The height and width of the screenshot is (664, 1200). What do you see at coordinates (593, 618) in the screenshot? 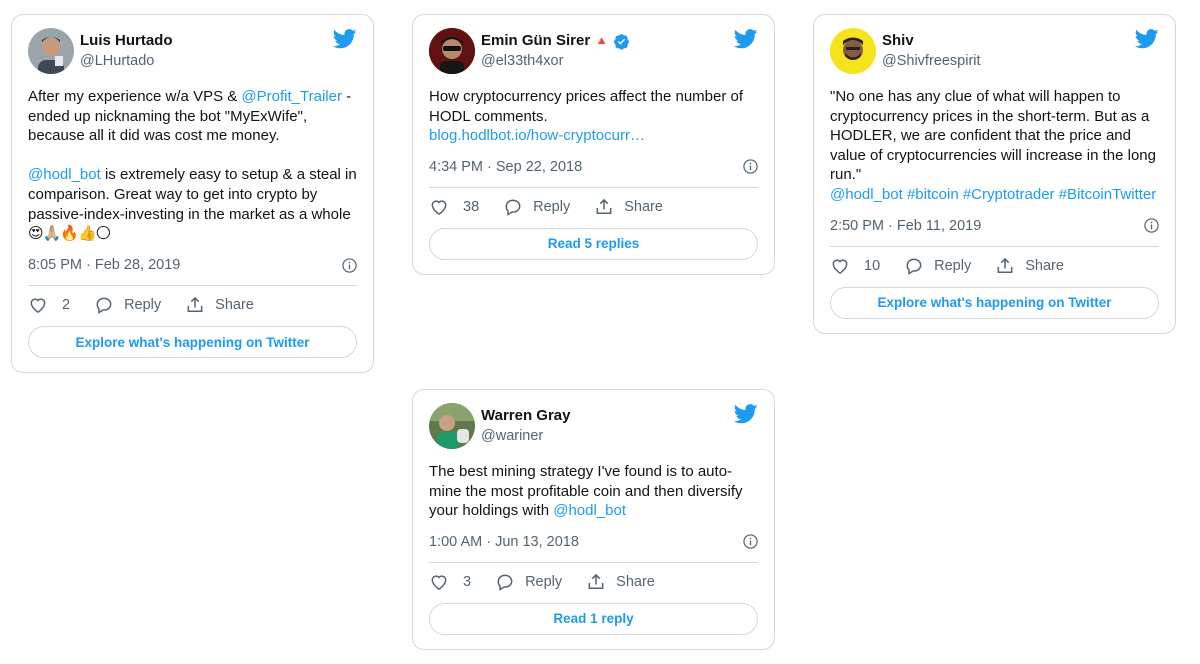
I see `read-replies-button: Read 1 reply` at bounding box center [593, 618].